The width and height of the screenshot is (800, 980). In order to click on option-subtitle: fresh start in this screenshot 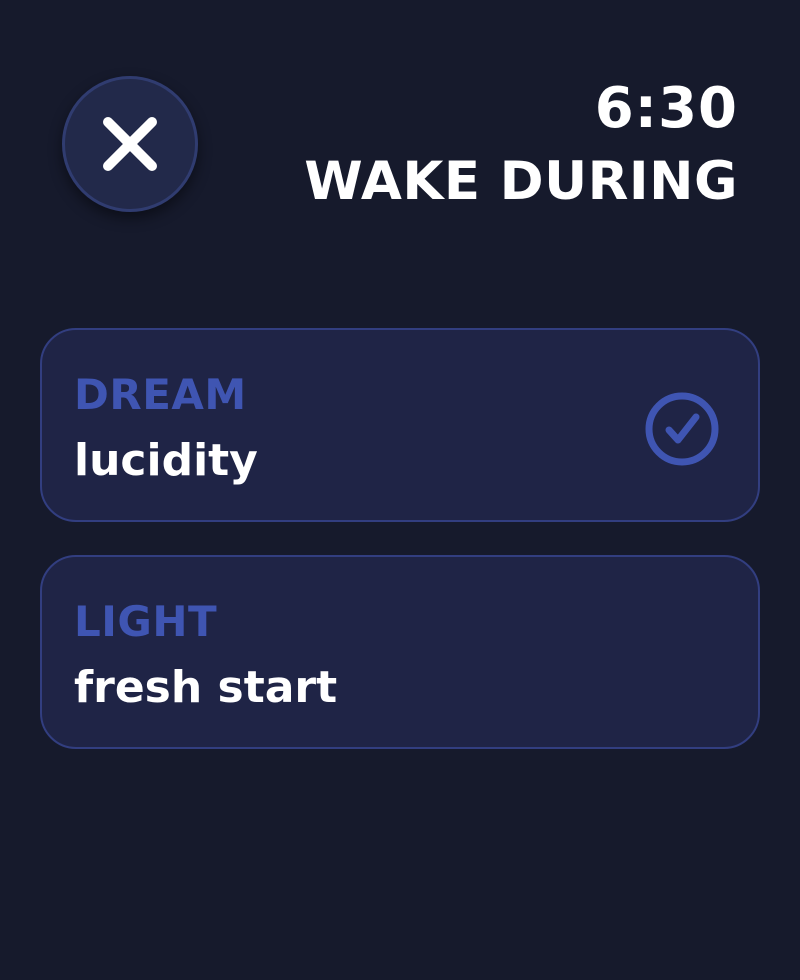, I will do `click(206, 687)`.